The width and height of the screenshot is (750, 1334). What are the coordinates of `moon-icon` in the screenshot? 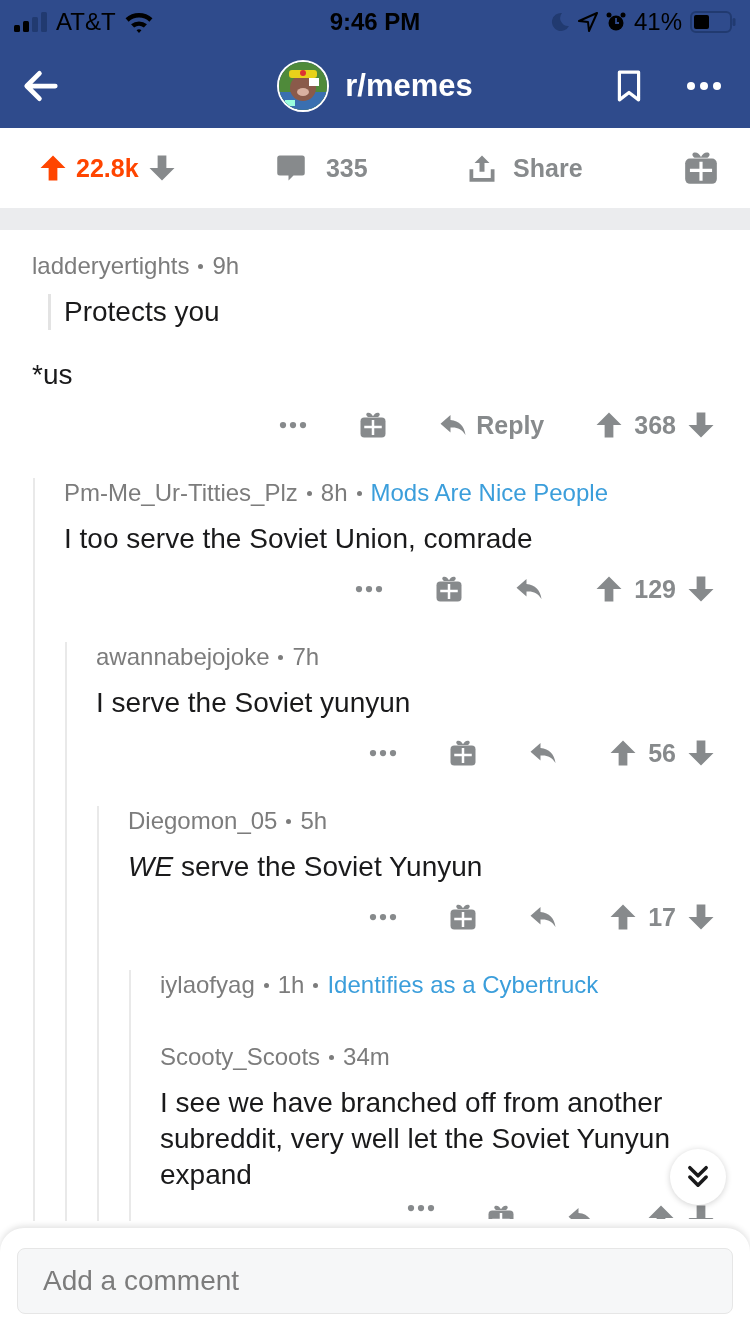 It's located at (559, 22).